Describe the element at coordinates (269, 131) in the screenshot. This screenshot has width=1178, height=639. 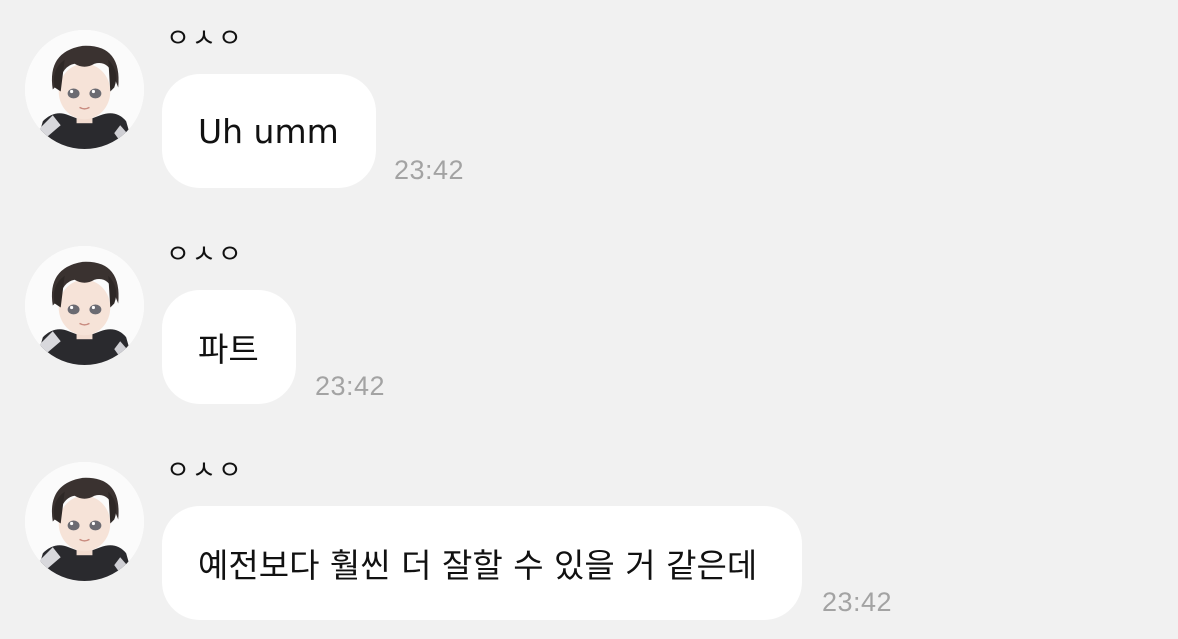
I see `message-bubble: Uh umm` at that location.